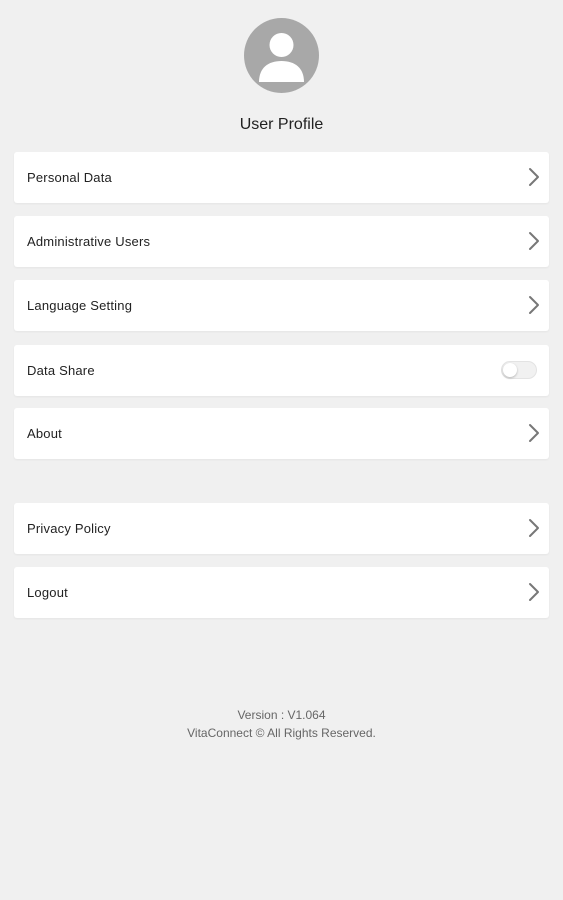 Image resolution: width=563 pixels, height=900 pixels. What do you see at coordinates (519, 370) in the screenshot?
I see `data-share-toggle` at bounding box center [519, 370].